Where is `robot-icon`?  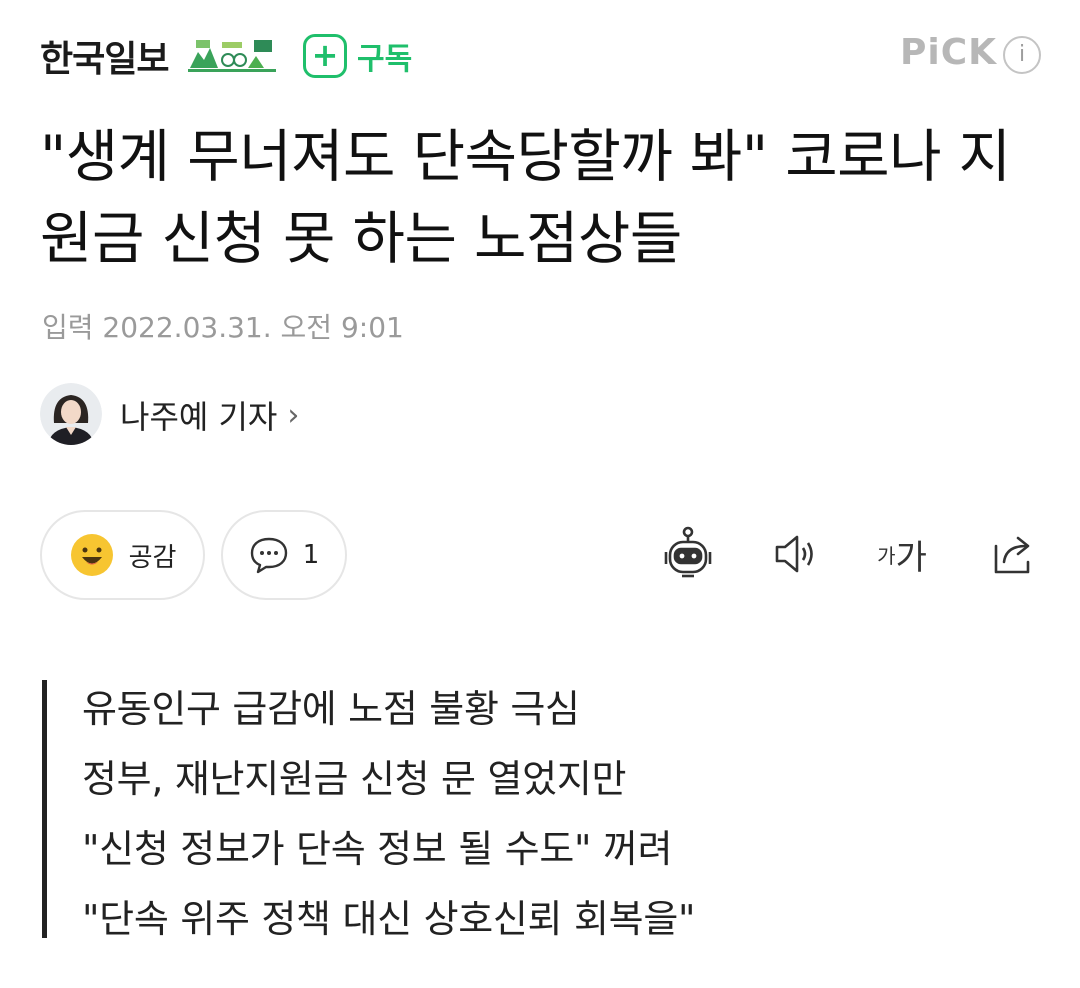 robot-icon is located at coordinates (688, 552).